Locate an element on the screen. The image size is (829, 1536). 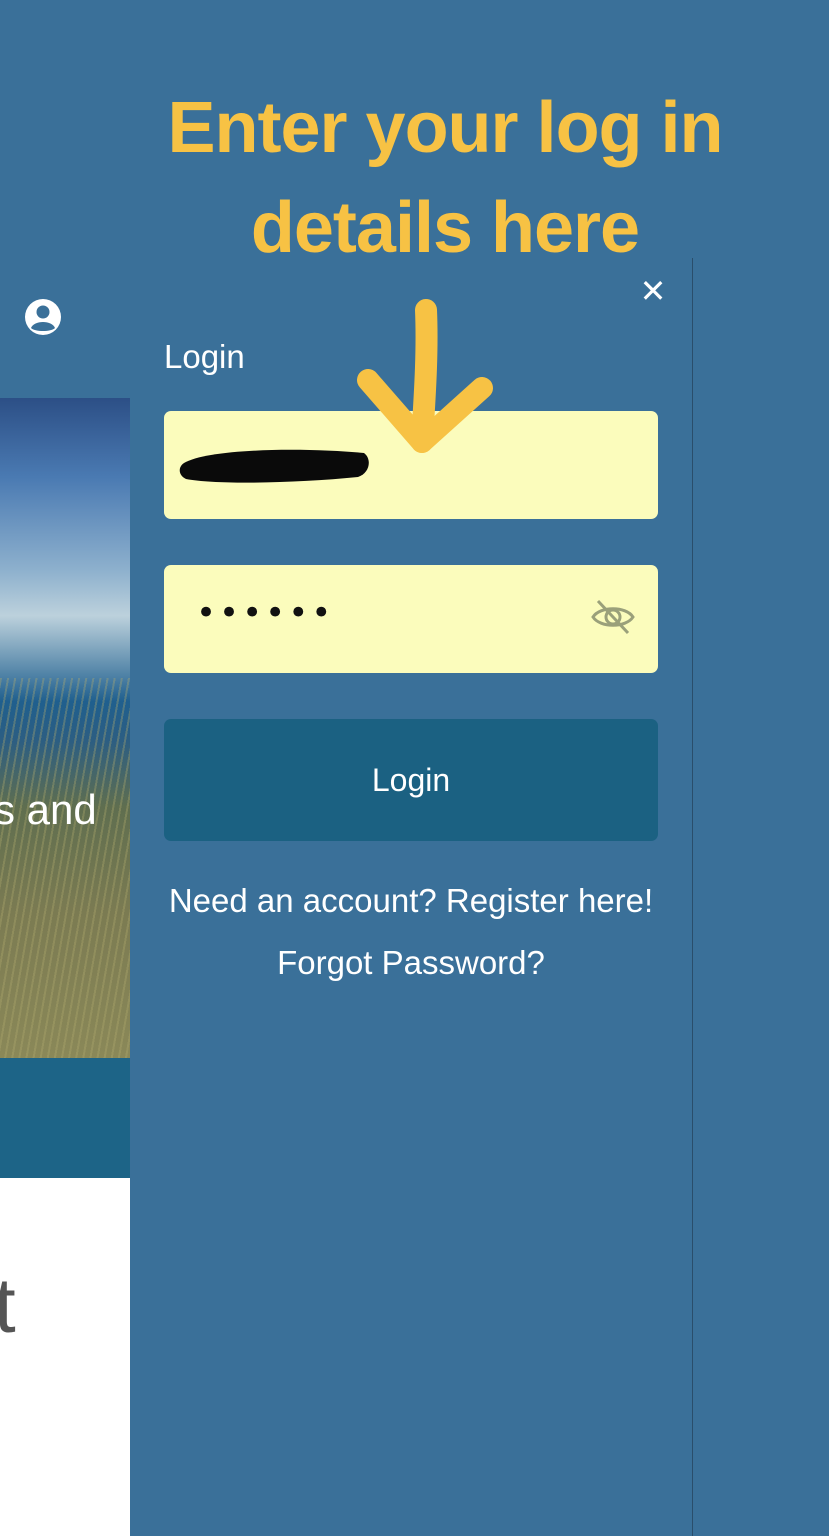
content-text: t is located at coordinates (8, 1305).